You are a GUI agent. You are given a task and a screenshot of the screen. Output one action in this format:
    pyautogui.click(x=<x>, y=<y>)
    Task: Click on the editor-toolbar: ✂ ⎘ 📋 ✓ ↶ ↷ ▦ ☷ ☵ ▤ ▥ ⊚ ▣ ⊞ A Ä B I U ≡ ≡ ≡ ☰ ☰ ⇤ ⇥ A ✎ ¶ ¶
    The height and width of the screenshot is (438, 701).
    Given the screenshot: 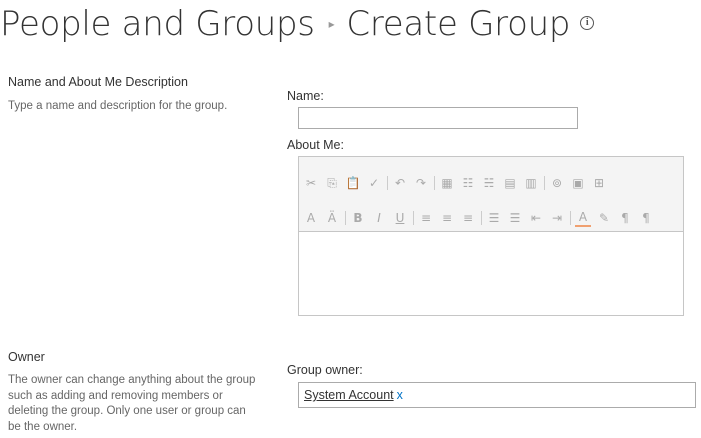 What is the action you would take?
    pyautogui.click(x=491, y=194)
    